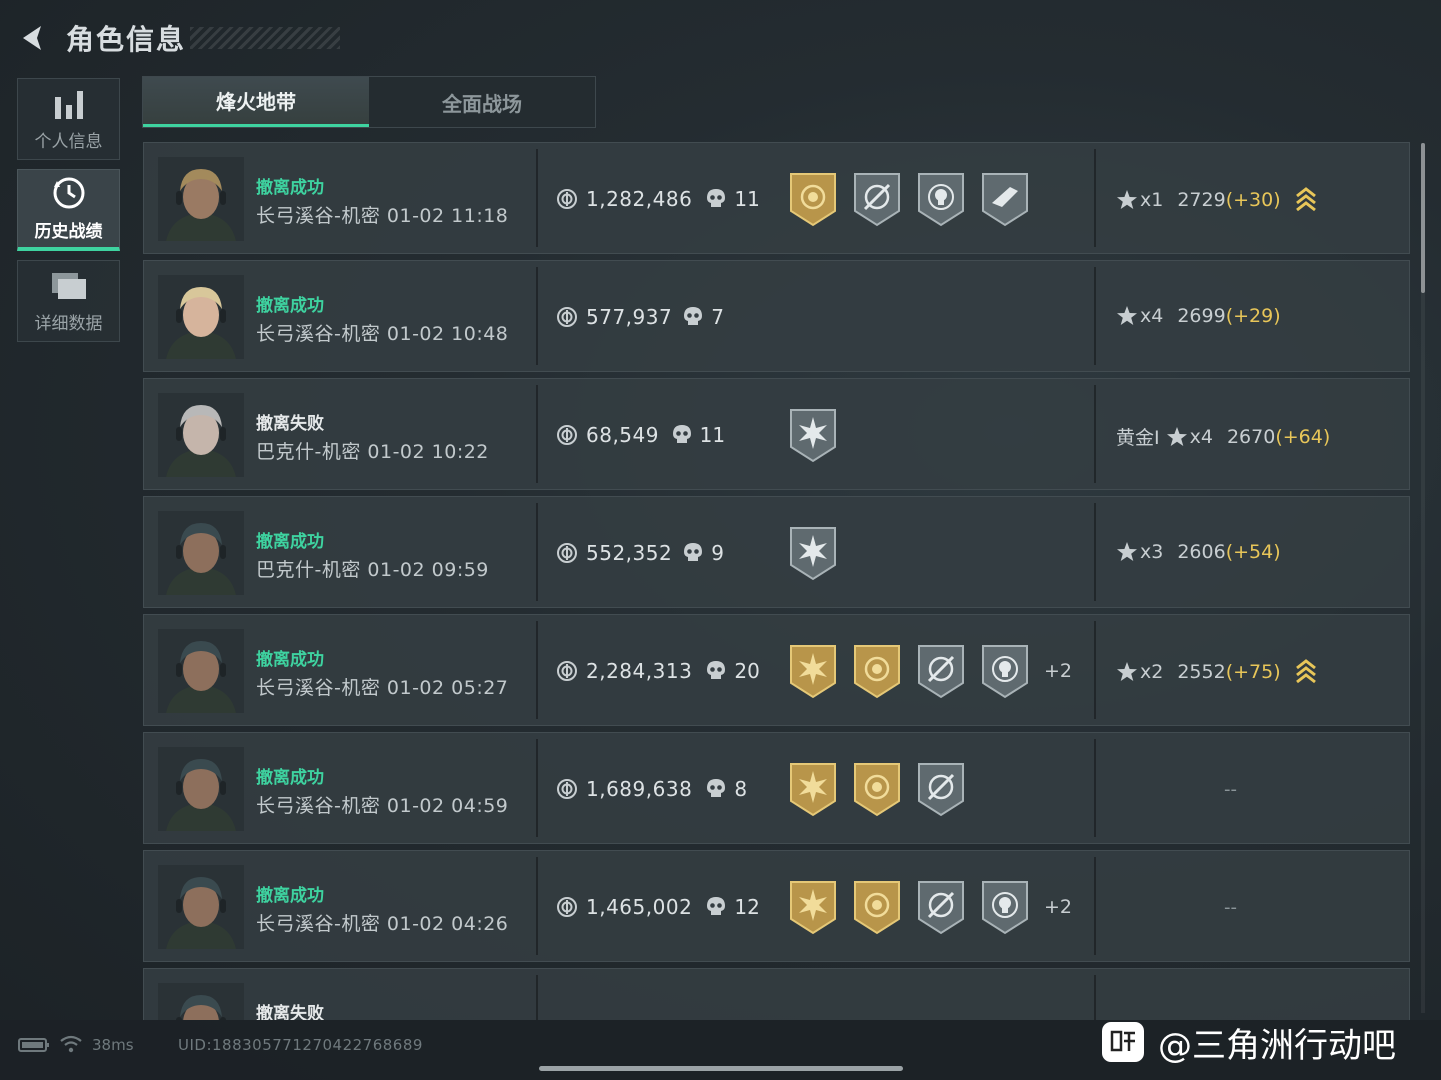 The width and height of the screenshot is (1441, 1080). What do you see at coordinates (1005, 199) in the screenshot?
I see `silver-weapon-badge-icon` at bounding box center [1005, 199].